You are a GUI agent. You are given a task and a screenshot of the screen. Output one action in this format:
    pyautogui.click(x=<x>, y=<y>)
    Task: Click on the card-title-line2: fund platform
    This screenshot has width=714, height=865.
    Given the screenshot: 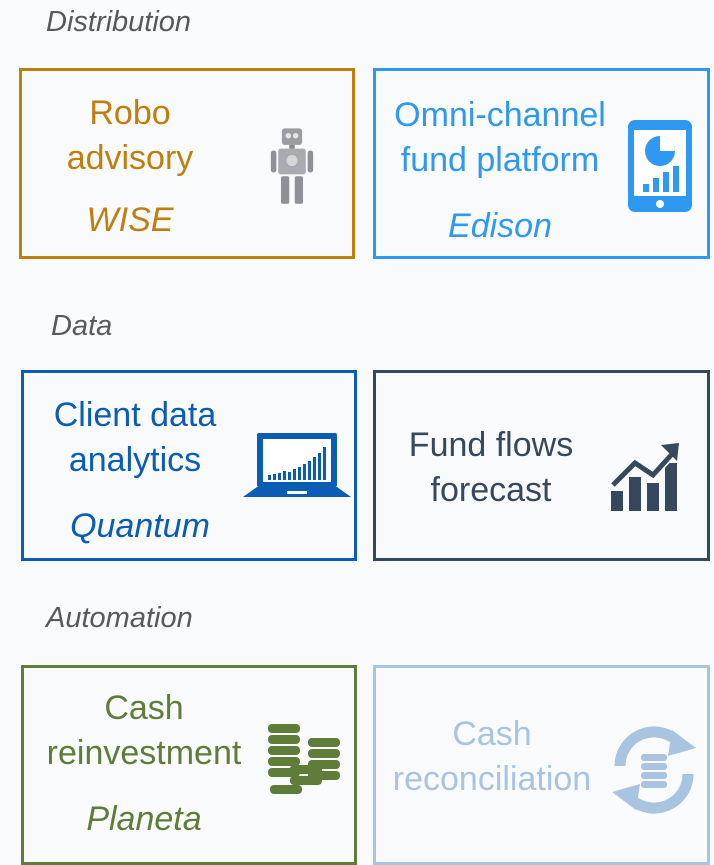 What is the action you would take?
    pyautogui.click(x=500, y=160)
    